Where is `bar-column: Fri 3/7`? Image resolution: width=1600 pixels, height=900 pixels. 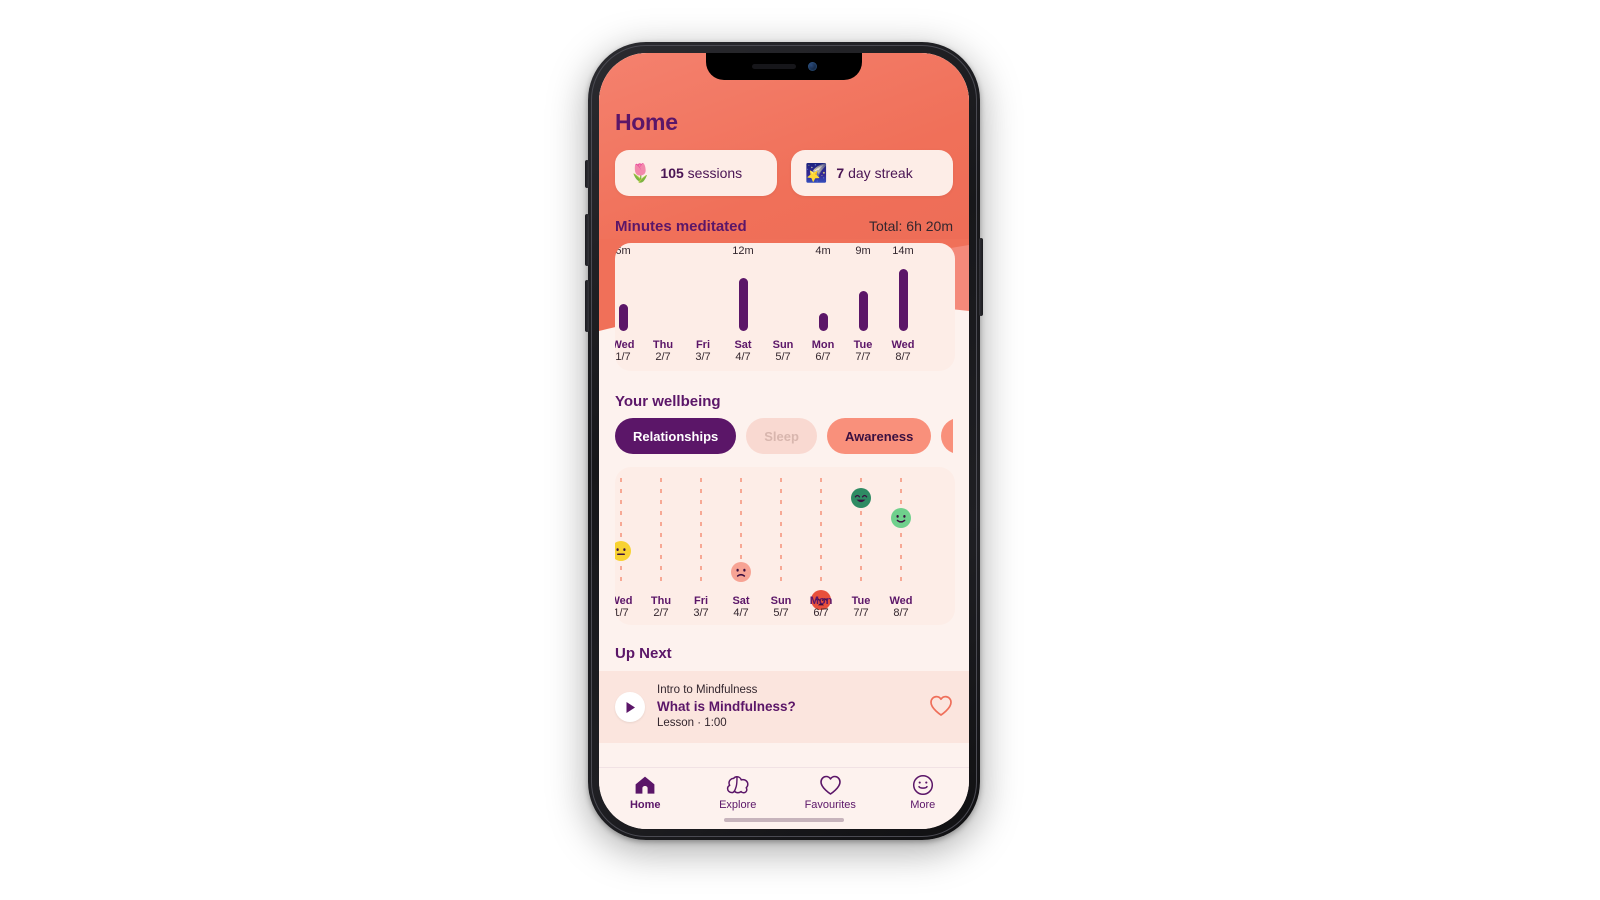
bar-column: Fri 3/7 is located at coordinates (703, 307).